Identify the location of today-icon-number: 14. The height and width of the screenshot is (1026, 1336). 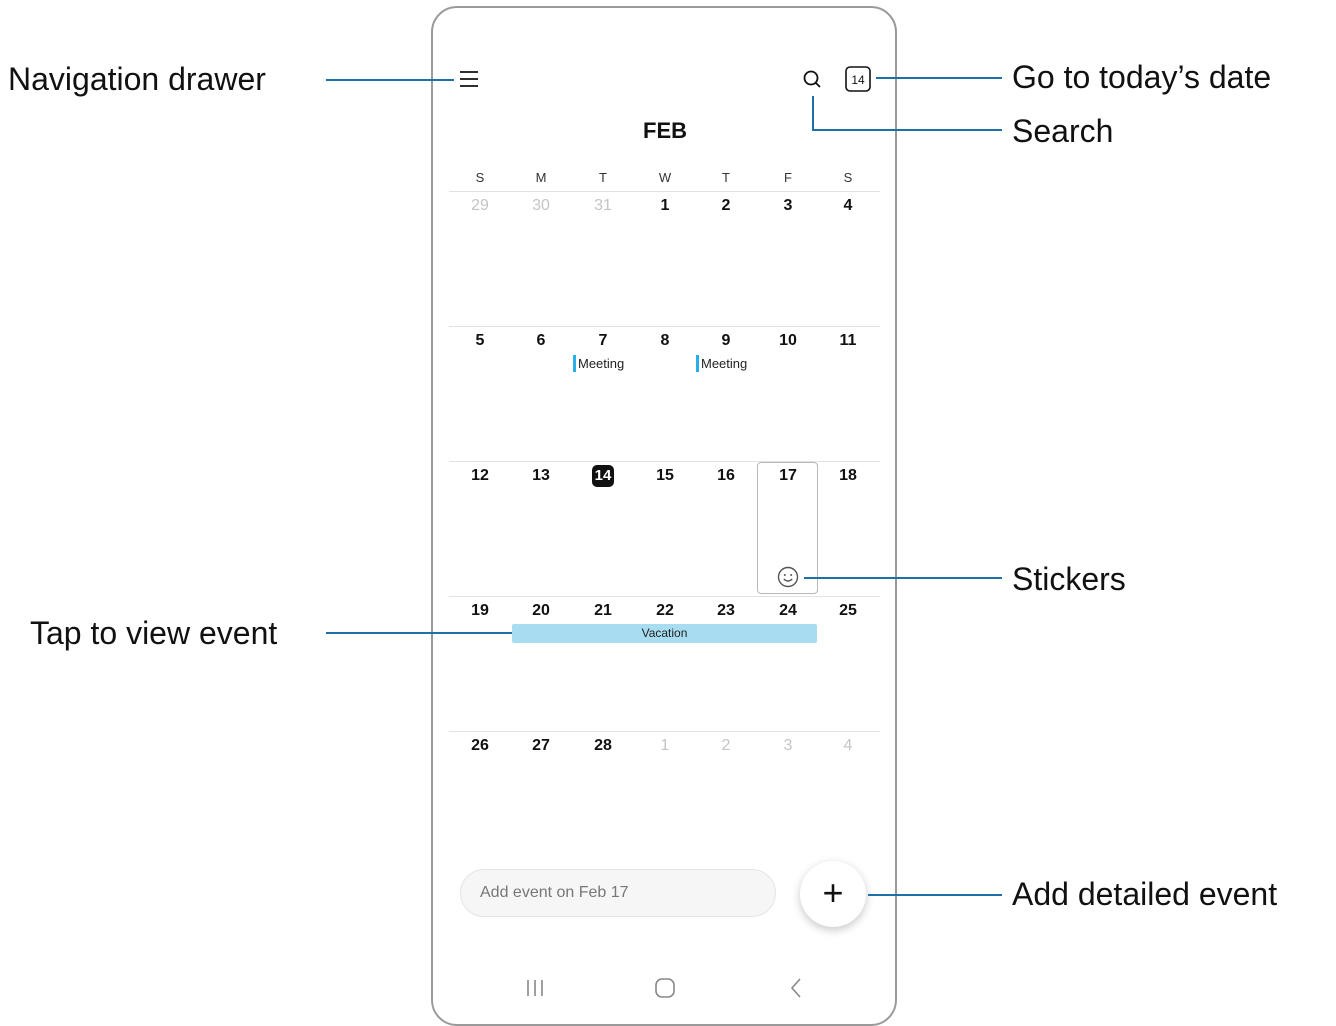
(858, 80).